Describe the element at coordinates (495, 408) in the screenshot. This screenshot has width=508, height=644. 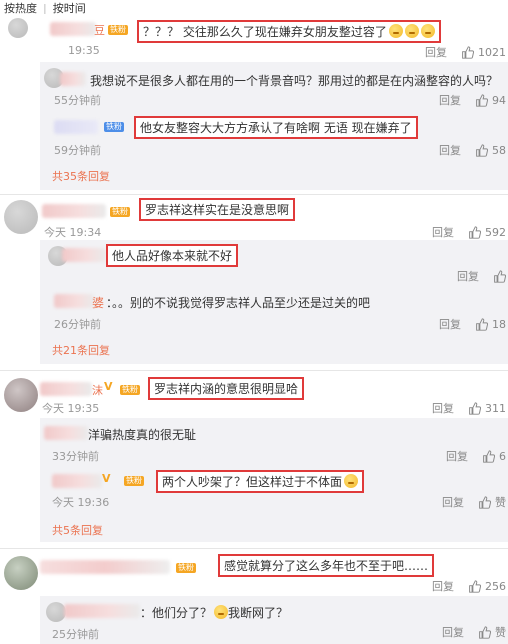
I see `like-count: 311` at that location.